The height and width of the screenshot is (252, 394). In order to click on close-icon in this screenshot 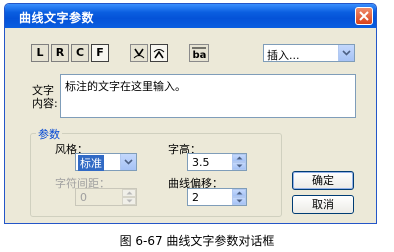, I will do `click(364, 16)`.